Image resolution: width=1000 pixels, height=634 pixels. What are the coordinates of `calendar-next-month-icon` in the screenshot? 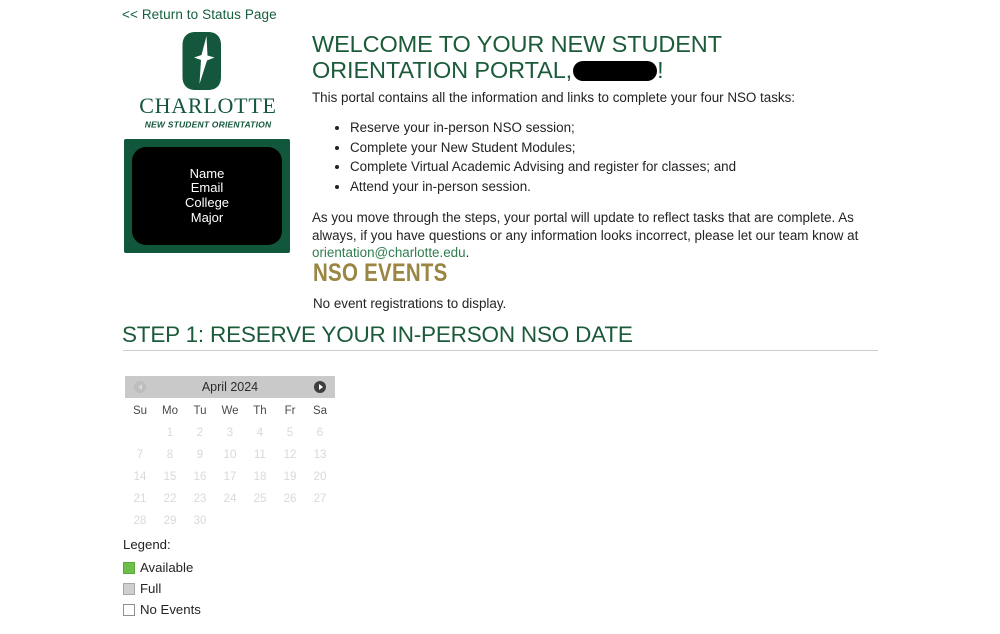 It's located at (320, 387).